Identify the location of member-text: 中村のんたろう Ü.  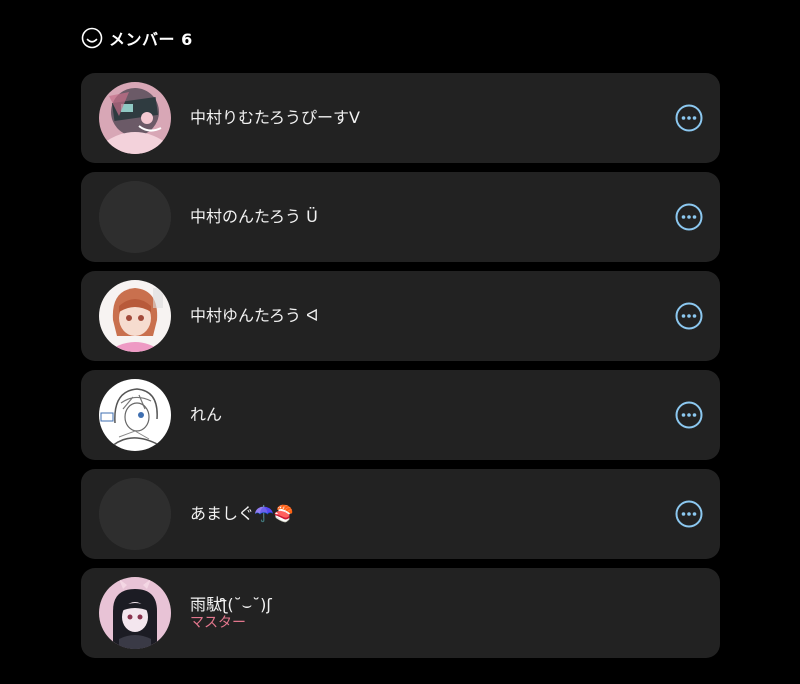
(254, 217).